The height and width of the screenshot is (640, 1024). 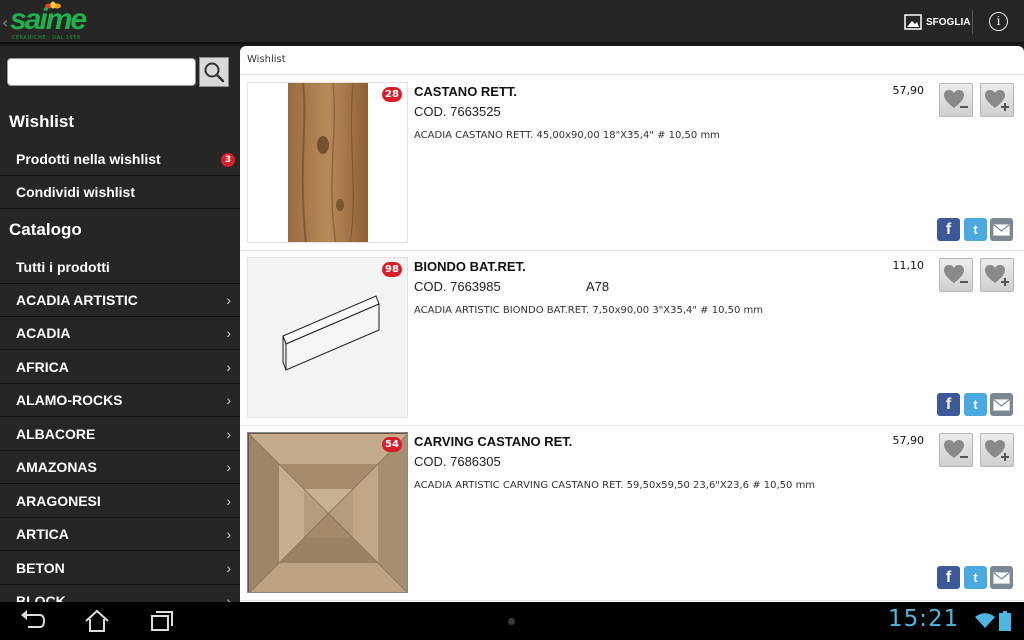 What do you see at coordinates (42, 121) in the screenshot?
I see `wishlist-section-title: Wishlist` at bounding box center [42, 121].